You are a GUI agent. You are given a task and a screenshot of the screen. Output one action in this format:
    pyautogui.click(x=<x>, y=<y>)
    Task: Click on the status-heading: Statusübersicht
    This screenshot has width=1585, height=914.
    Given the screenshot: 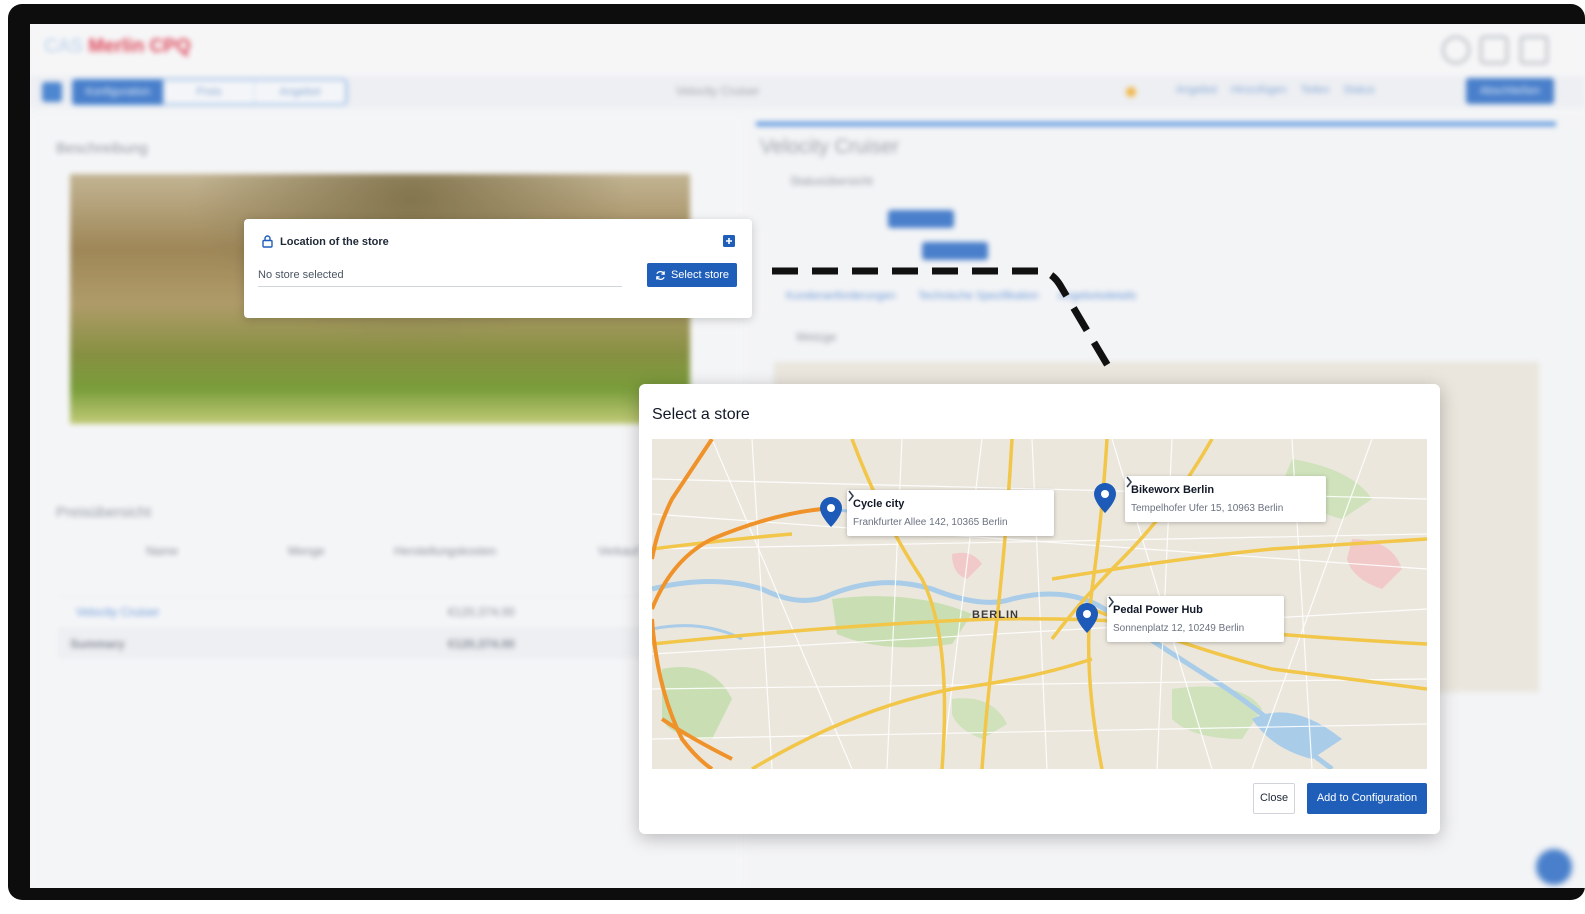 What is the action you would take?
    pyautogui.click(x=831, y=181)
    